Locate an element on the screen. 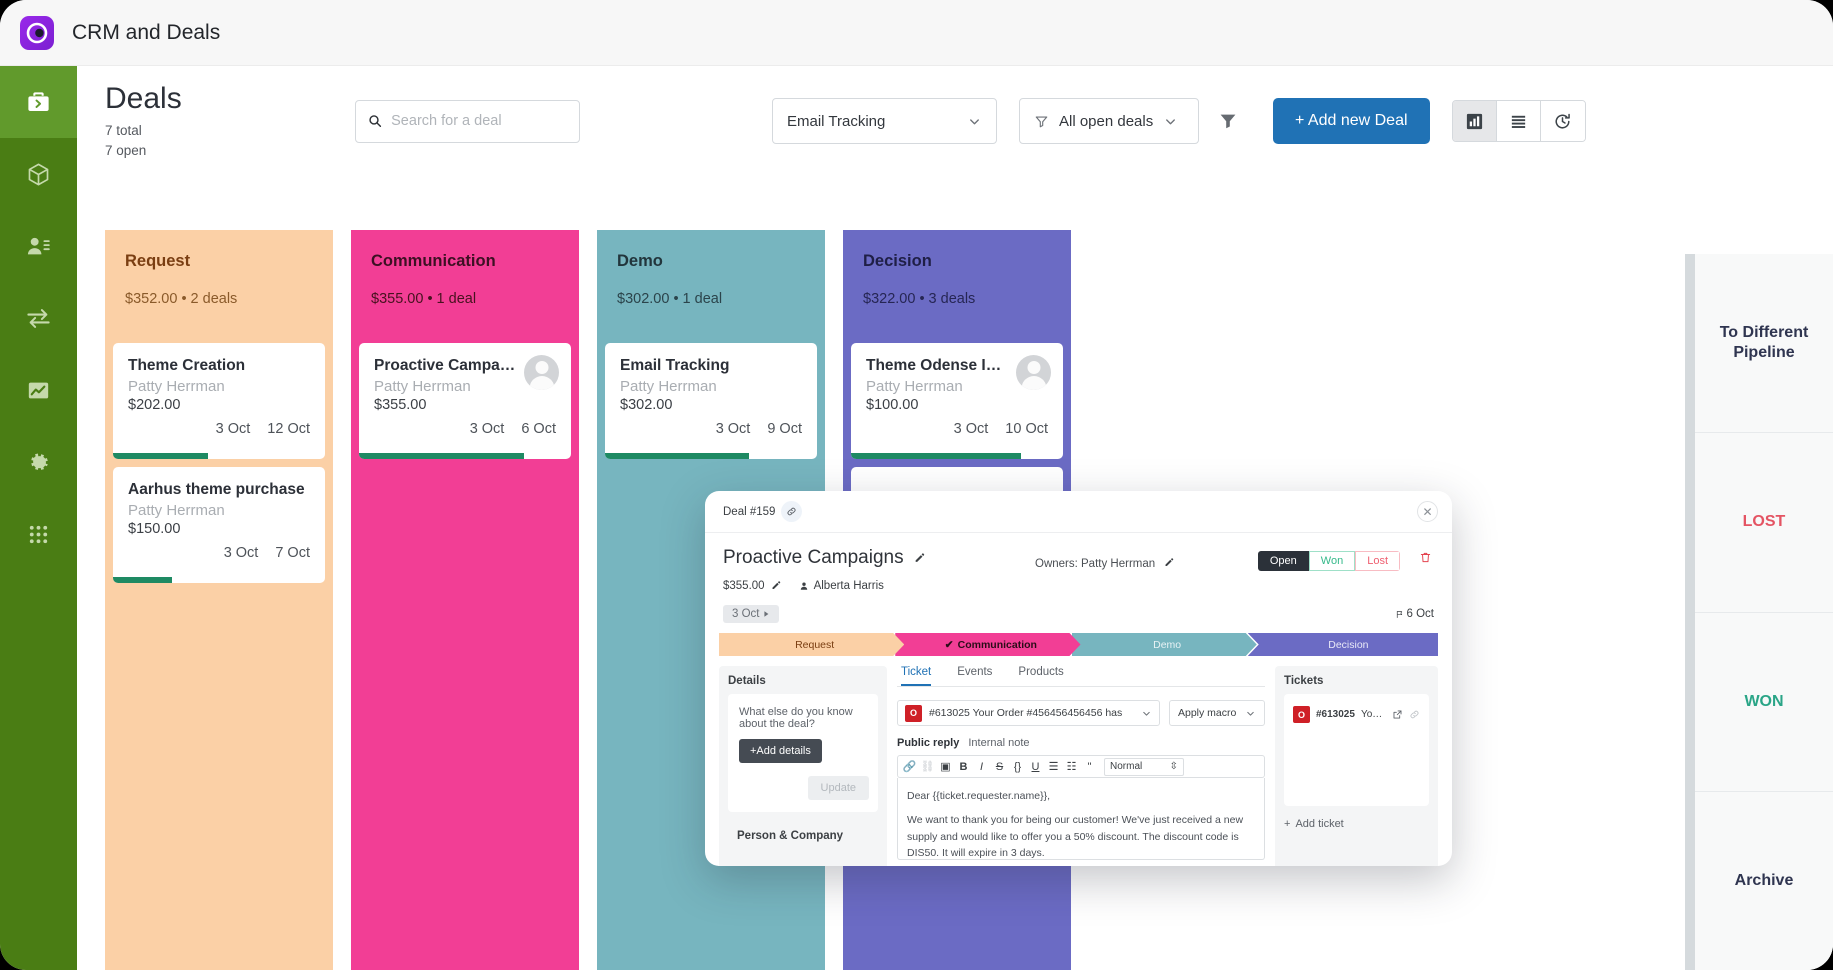 This screenshot has height=970, width=1833. drop-zone: Archive is located at coordinates (1764, 881).